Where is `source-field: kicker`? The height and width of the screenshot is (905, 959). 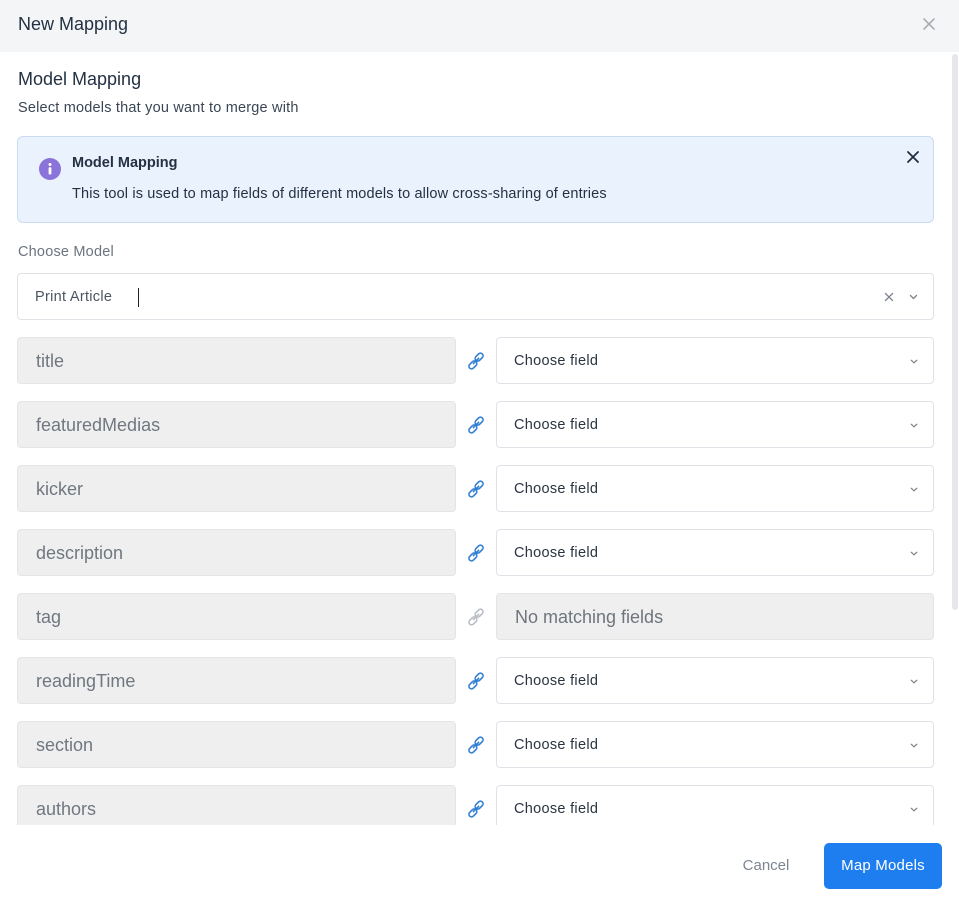
source-field: kicker is located at coordinates (236, 488).